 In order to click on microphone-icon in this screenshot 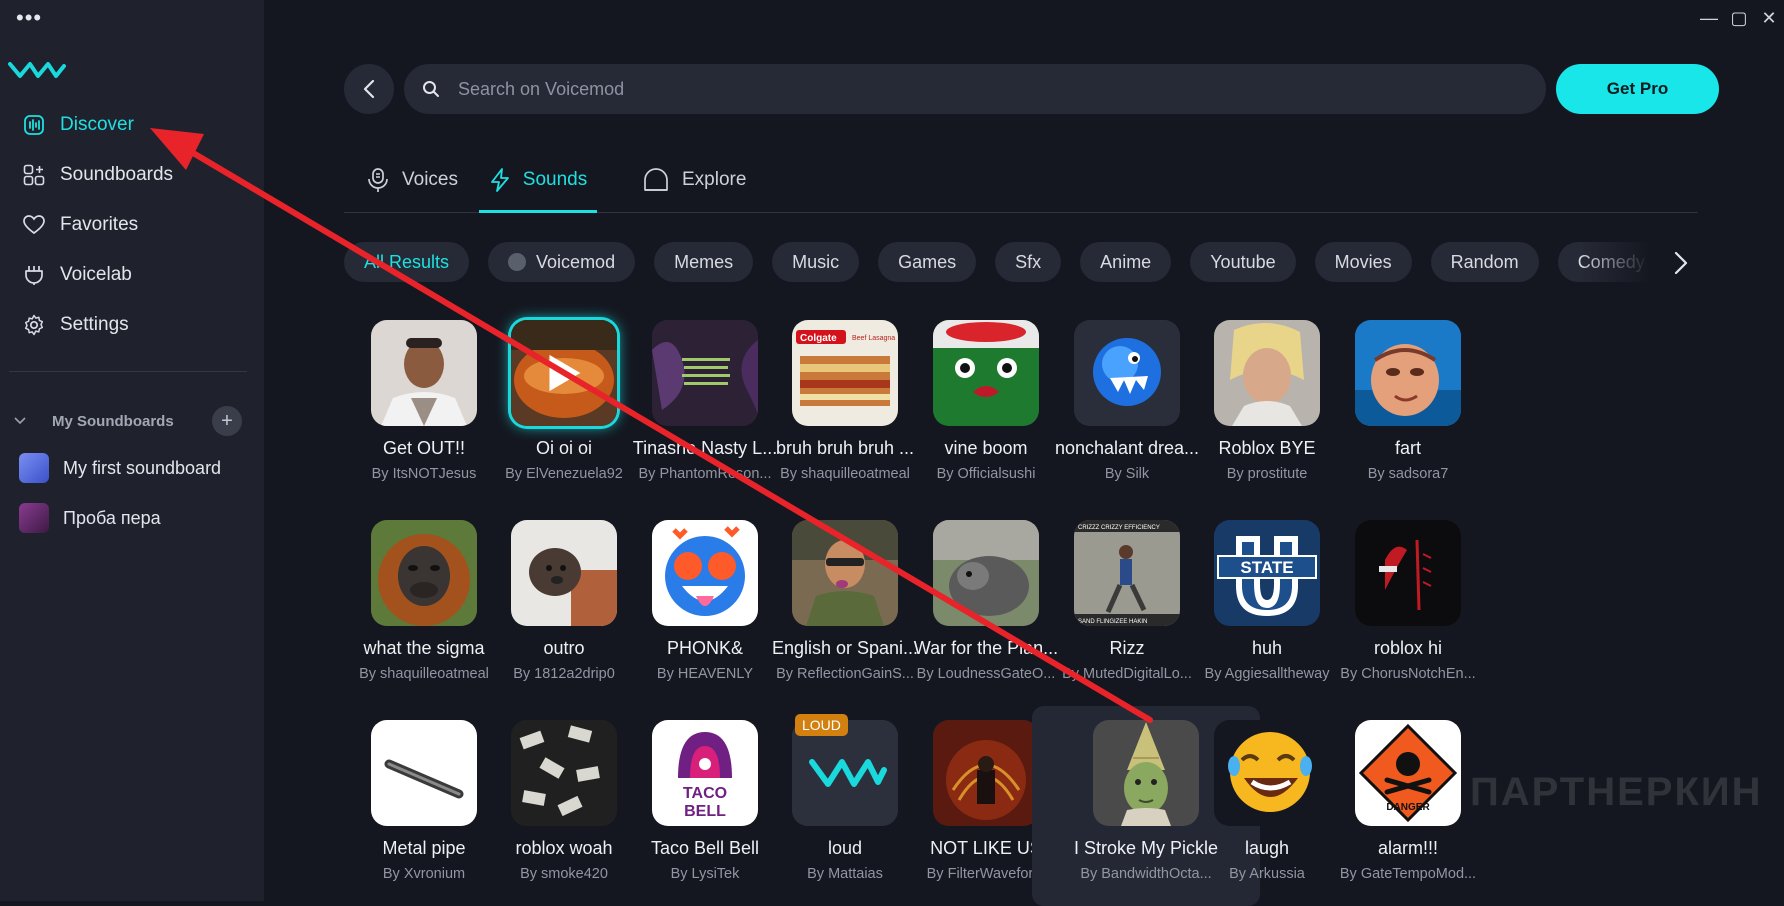, I will do `click(378, 180)`.